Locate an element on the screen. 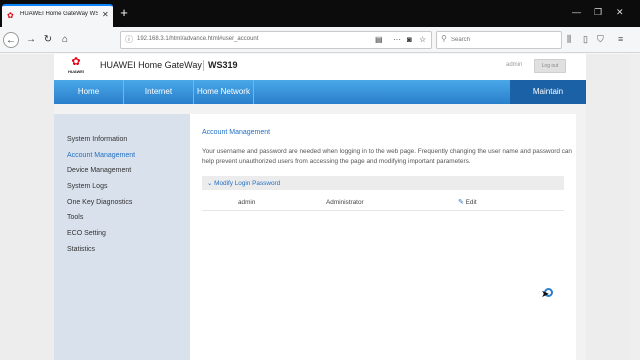 The width and height of the screenshot is (640, 360). home-icon: ⌂ is located at coordinates (65, 40).